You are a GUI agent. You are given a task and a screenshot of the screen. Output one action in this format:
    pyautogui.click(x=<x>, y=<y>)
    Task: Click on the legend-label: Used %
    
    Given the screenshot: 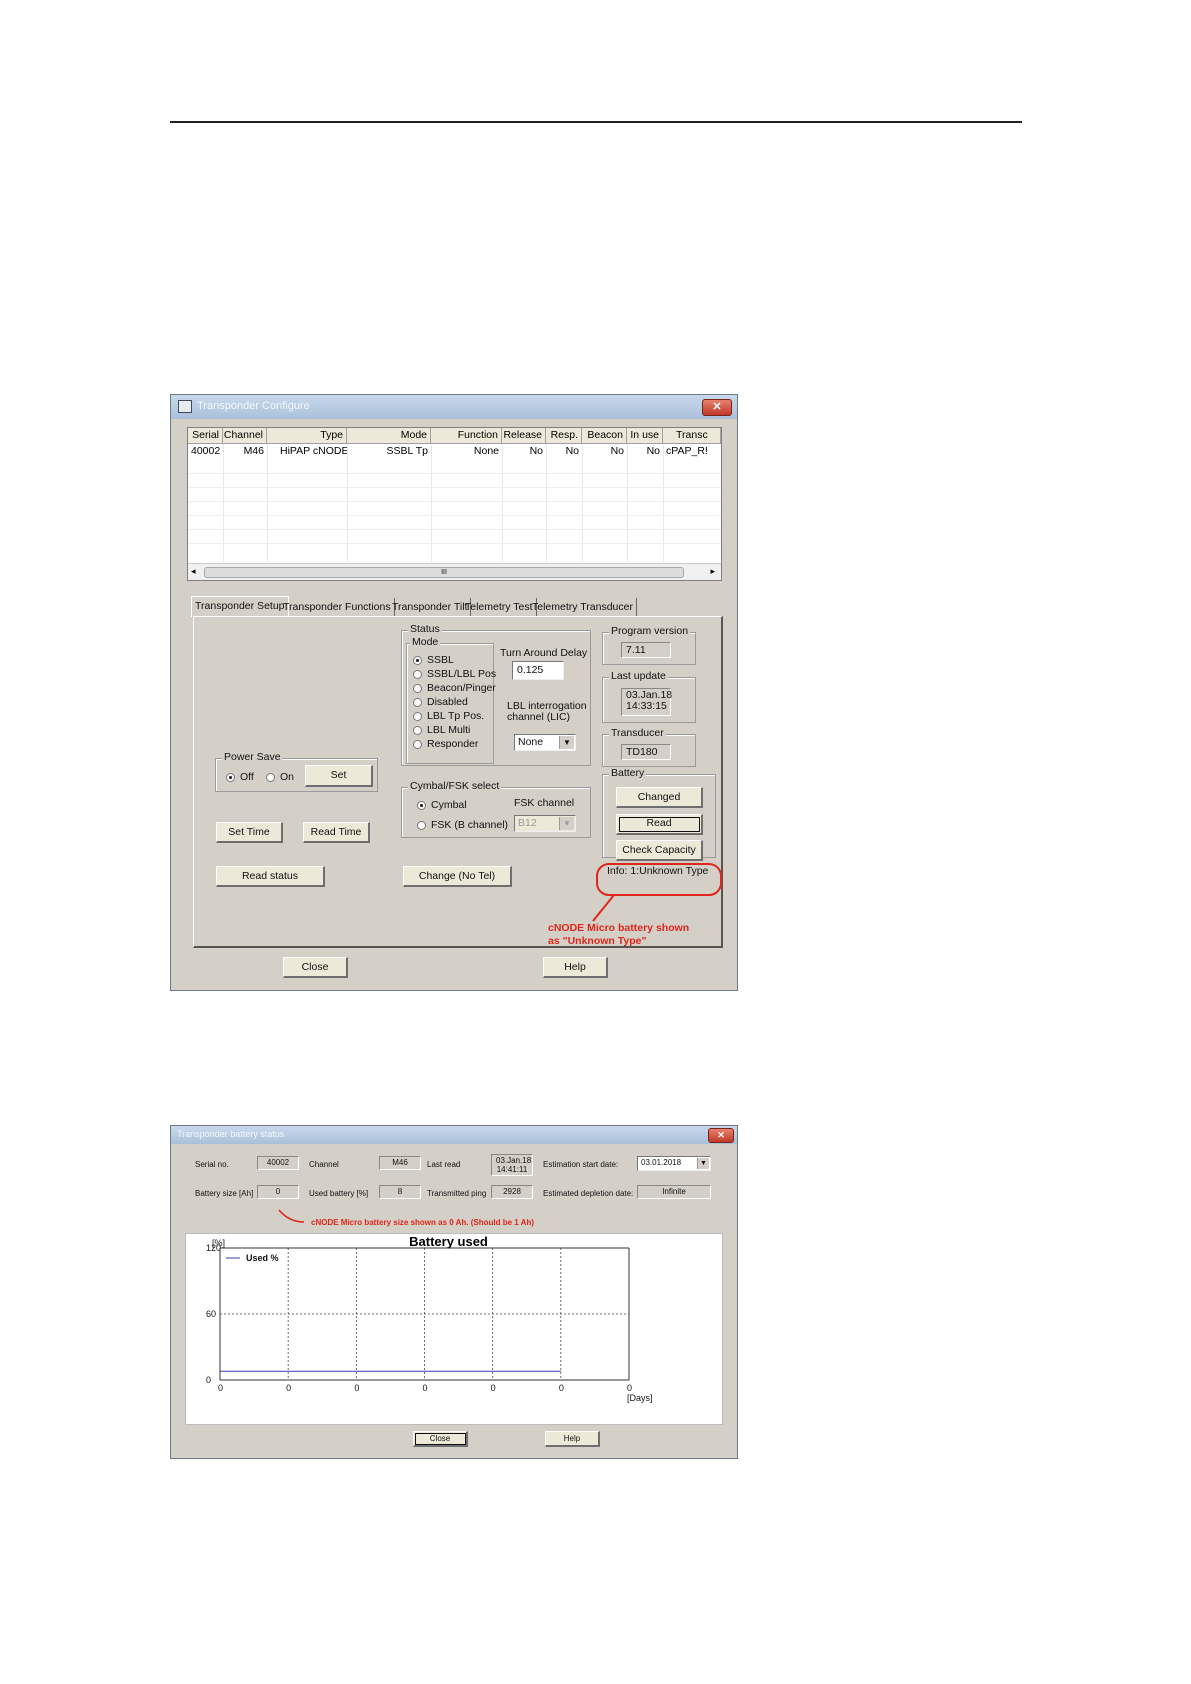 What is the action you would take?
    pyautogui.click(x=262, y=1258)
    